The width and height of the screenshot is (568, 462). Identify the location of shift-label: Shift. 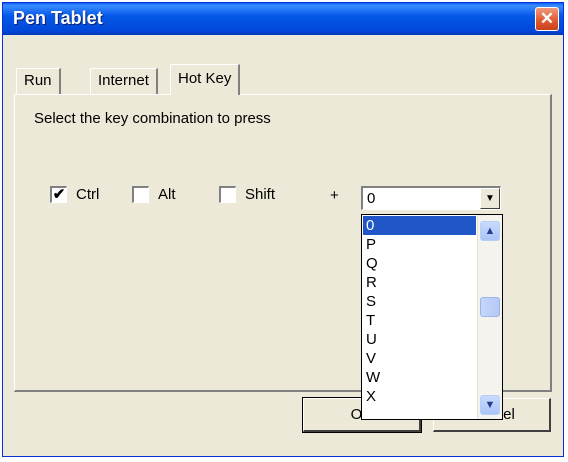
(260, 194).